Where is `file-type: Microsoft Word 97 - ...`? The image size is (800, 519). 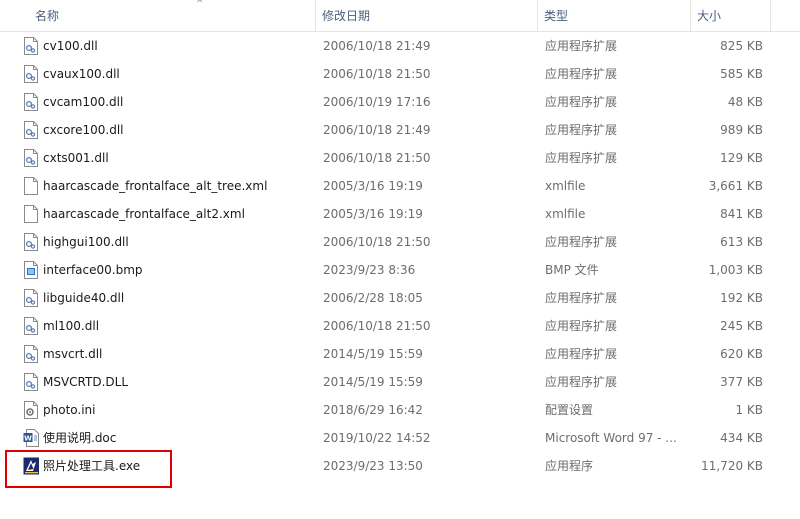 file-type: Microsoft Word 97 - ... is located at coordinates (611, 438).